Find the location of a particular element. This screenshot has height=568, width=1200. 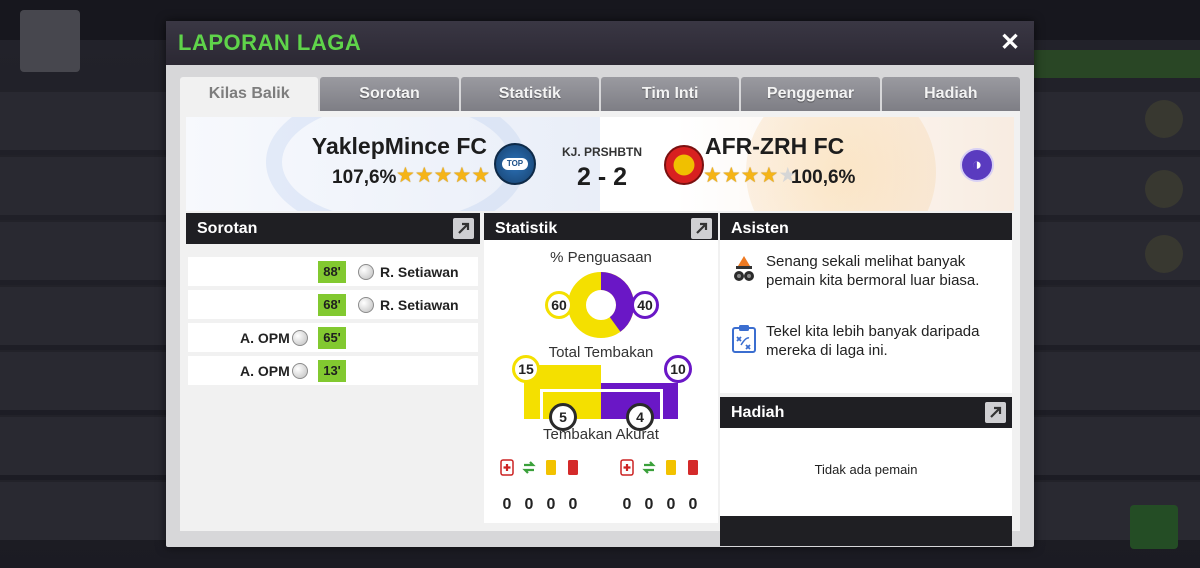

goal-event-row: 68' R. Setiawan is located at coordinates (333, 304).